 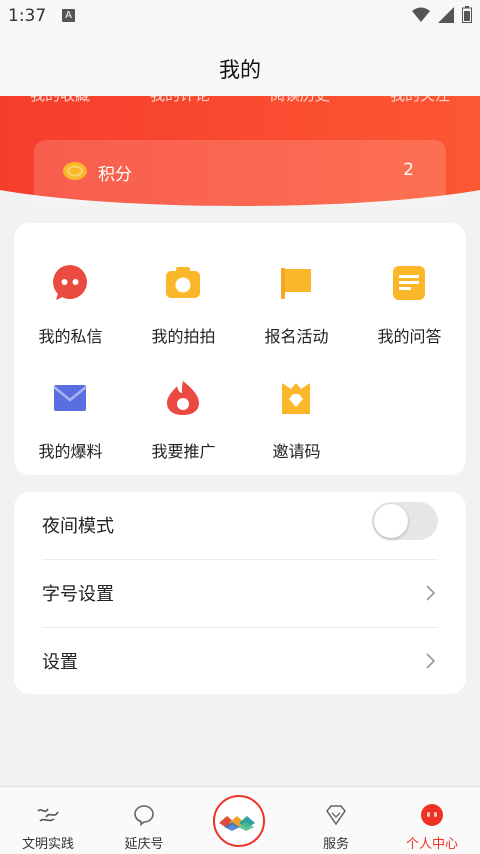 What do you see at coordinates (78, 594) in the screenshot?
I see `font-size-label: 字号设置` at bounding box center [78, 594].